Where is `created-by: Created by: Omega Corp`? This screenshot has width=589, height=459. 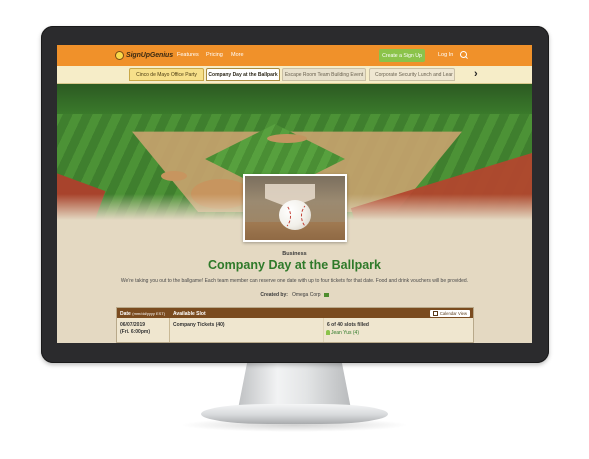
created-by: Created by: Omega Corp is located at coordinates (294, 295).